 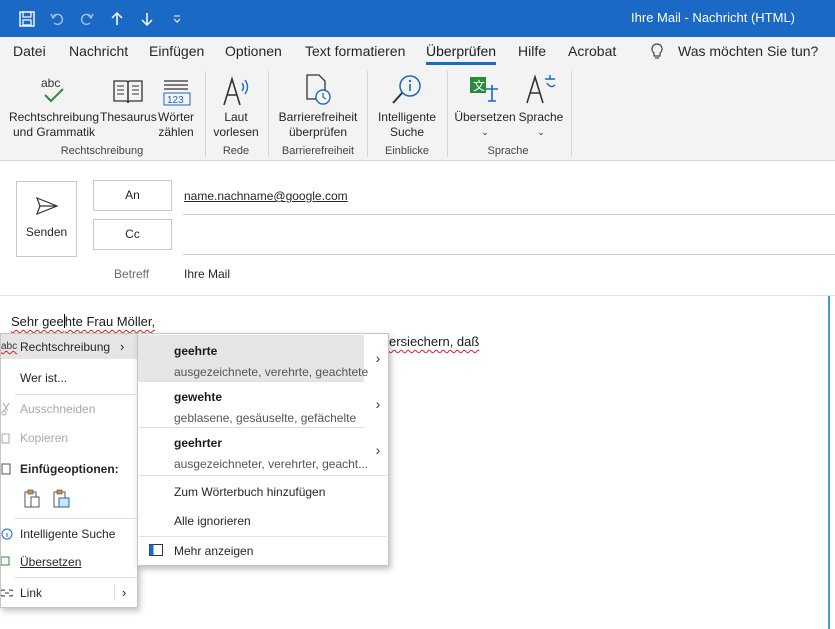 What do you see at coordinates (748, 51) in the screenshot?
I see `tell-me-search: Was möchten Sie tun?` at bounding box center [748, 51].